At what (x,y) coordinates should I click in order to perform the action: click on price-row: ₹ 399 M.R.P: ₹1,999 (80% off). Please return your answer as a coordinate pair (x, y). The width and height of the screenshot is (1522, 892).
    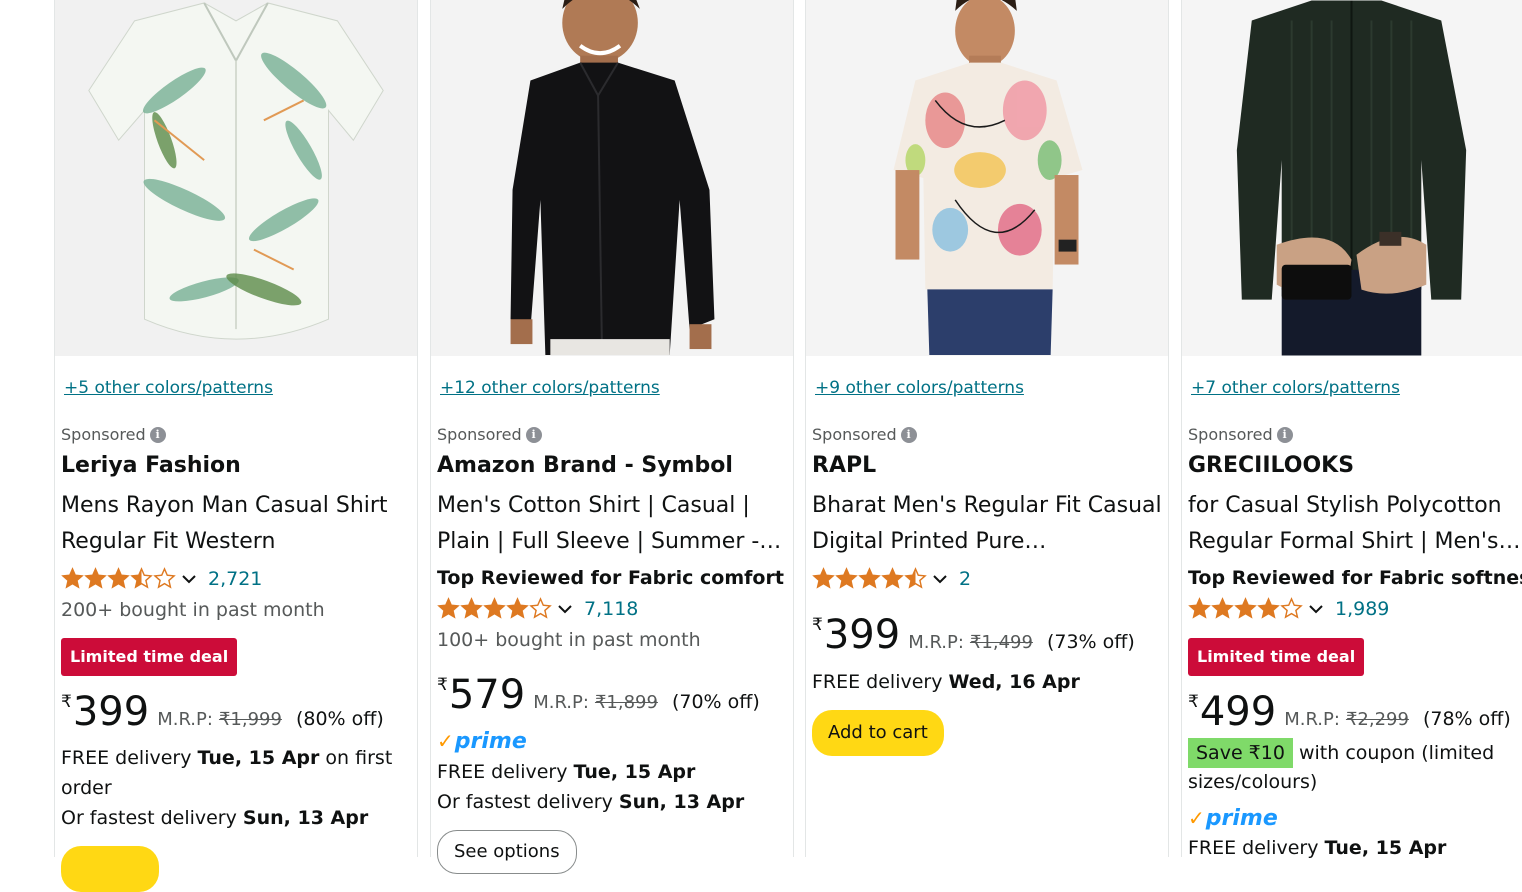
    Looking at the image, I should click on (222, 712).